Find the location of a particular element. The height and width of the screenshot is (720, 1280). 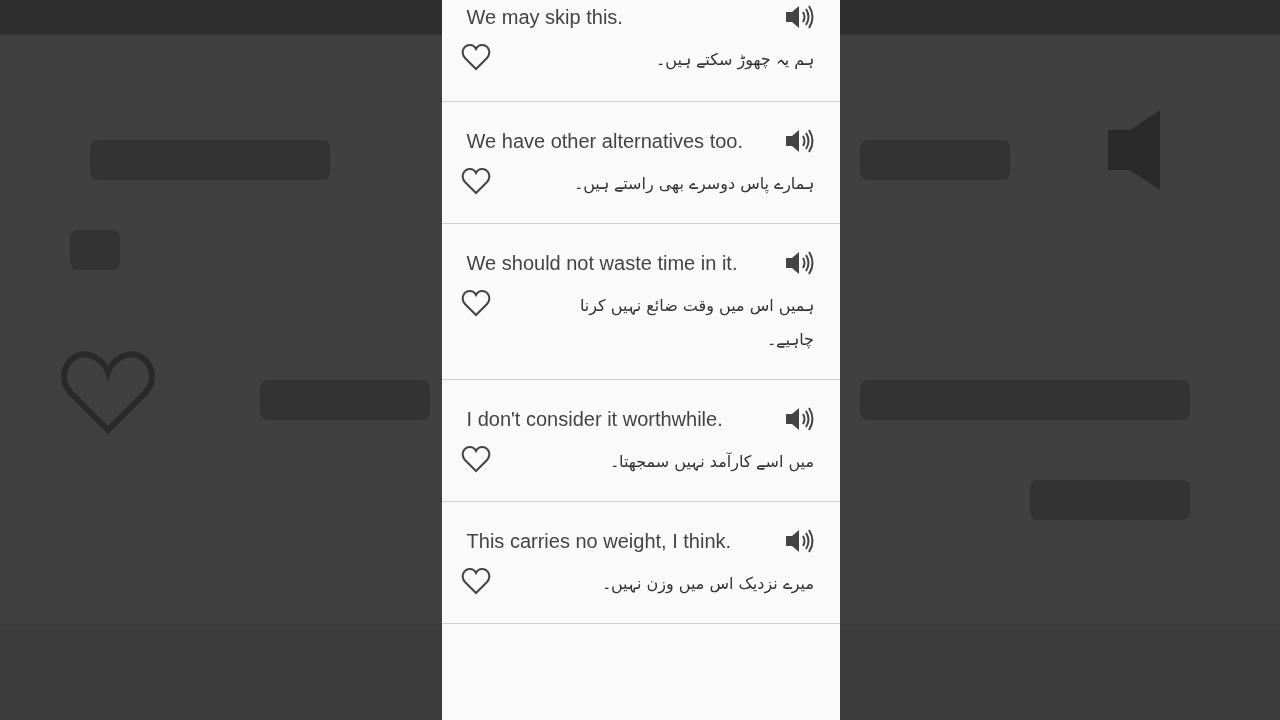

urdu-translation: میں اسے کارآمد نہیں سمجھتا۔ is located at coordinates (711, 462).